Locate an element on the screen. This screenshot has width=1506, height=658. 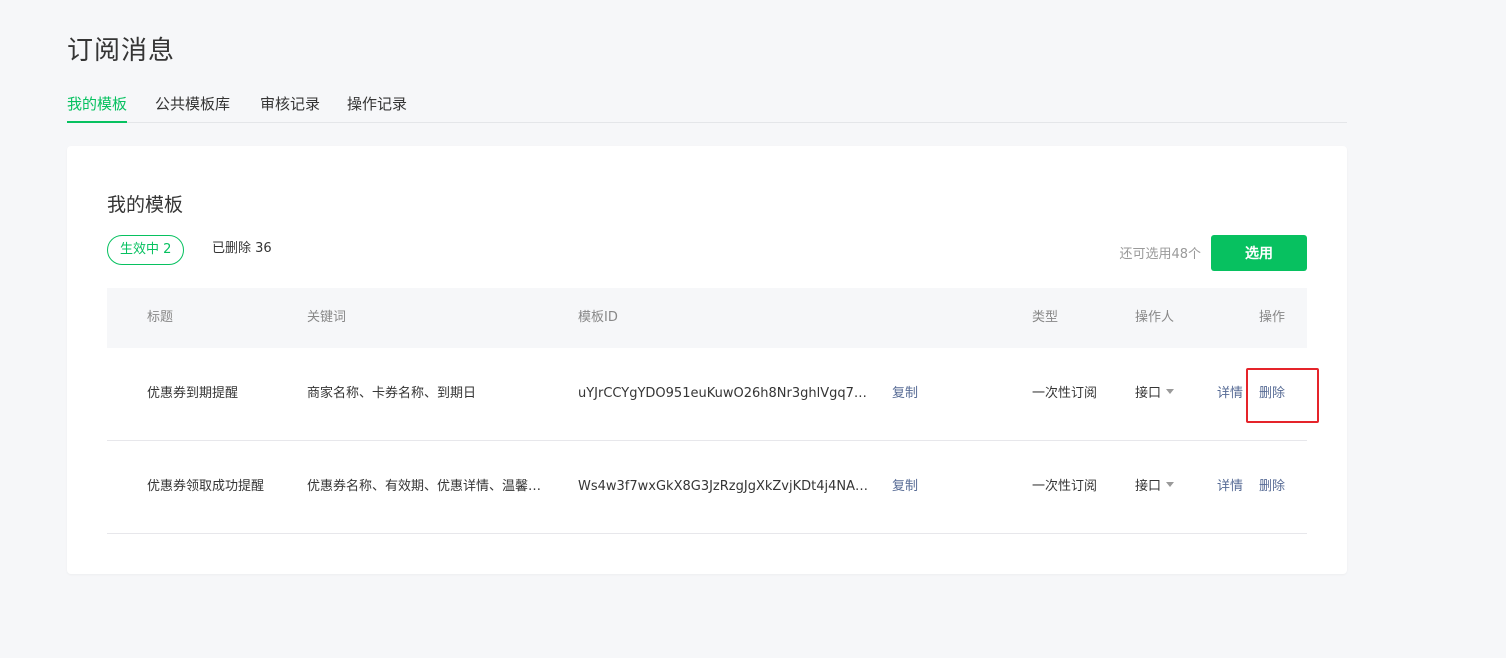
header-title: 标题 is located at coordinates (160, 317).